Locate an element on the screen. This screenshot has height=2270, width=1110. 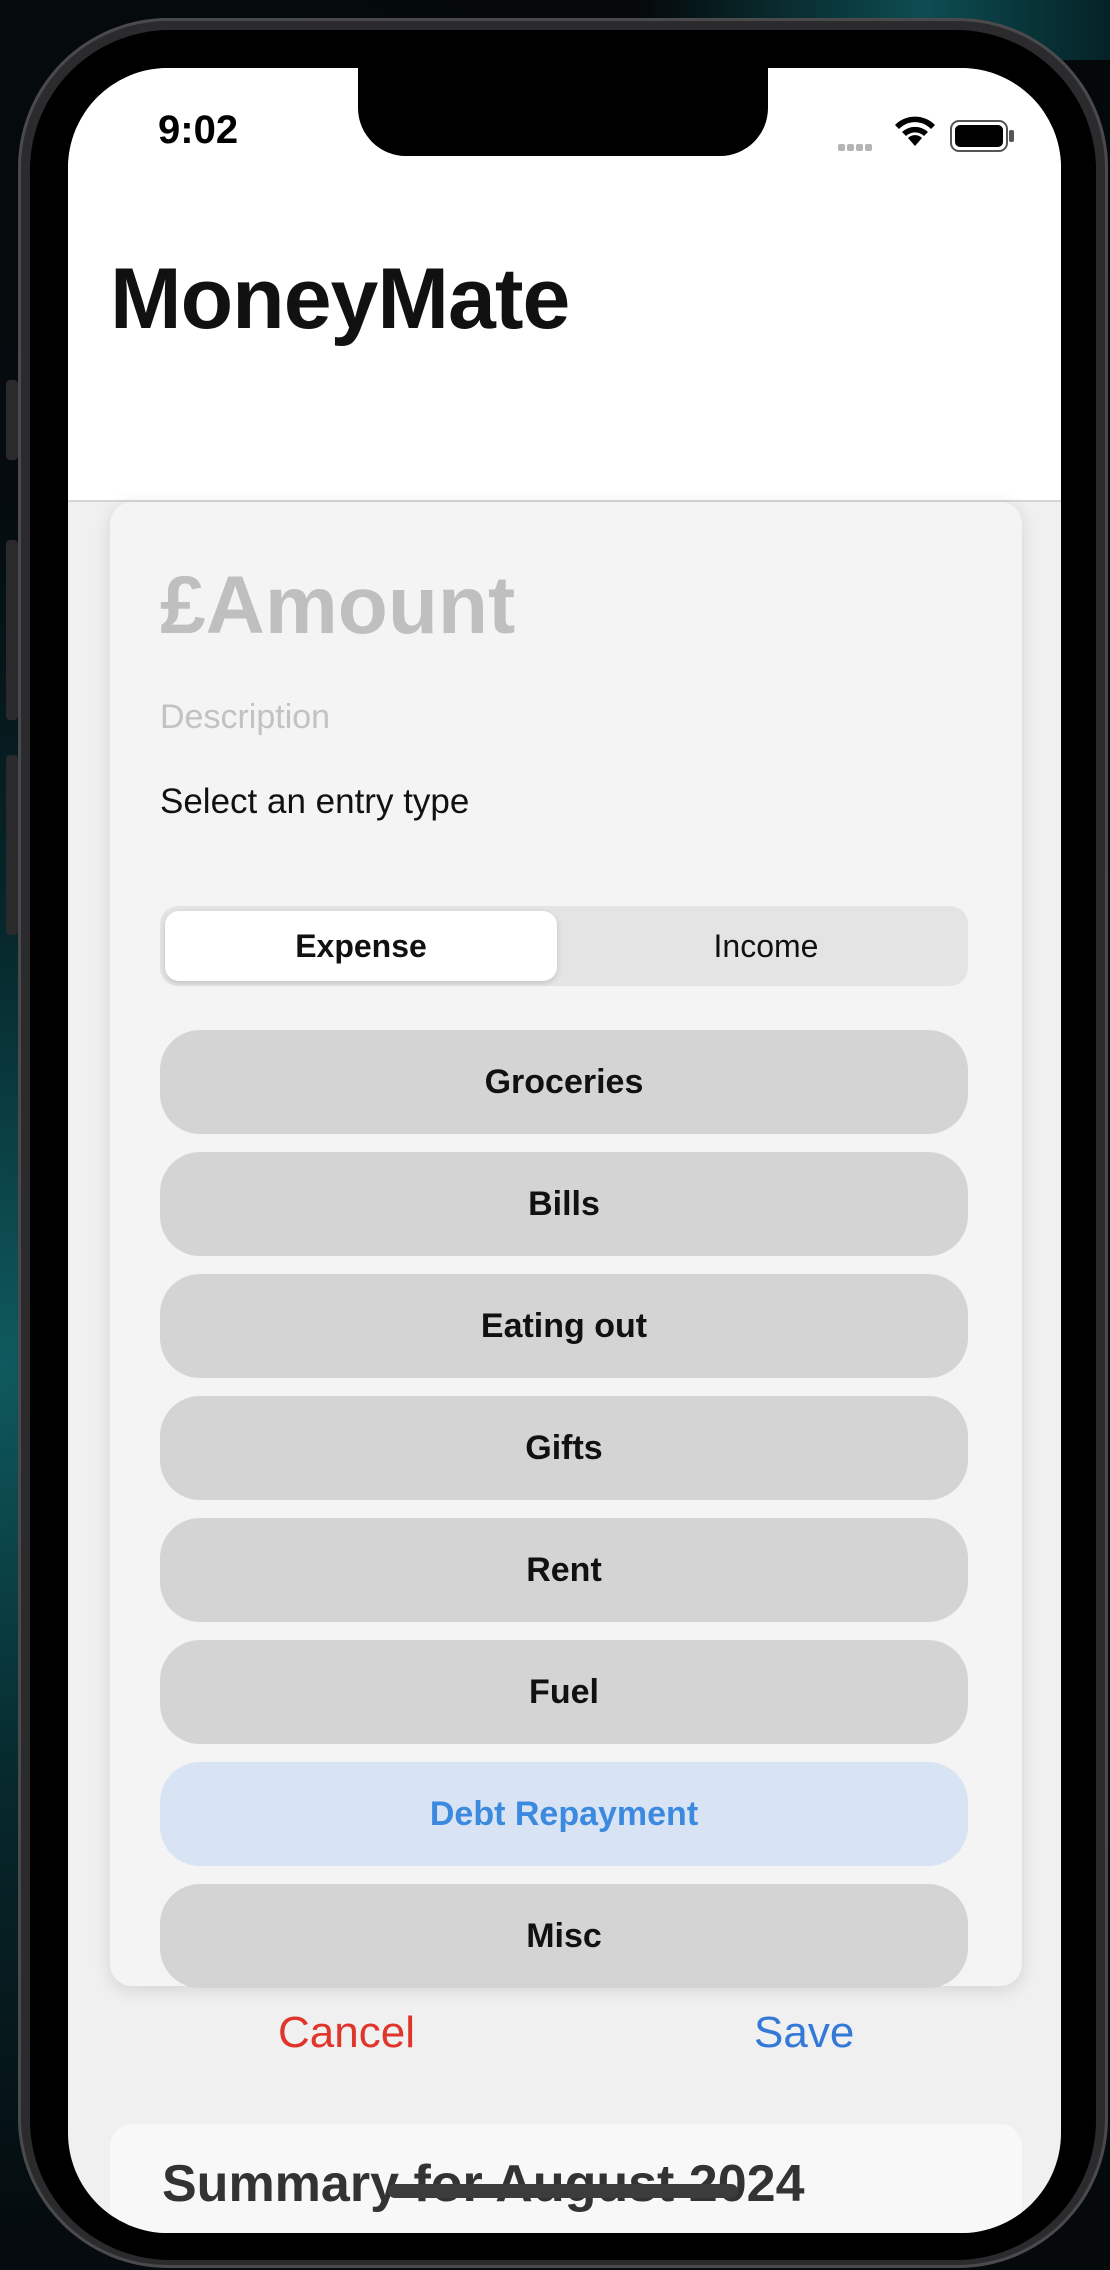
category-button-debt-repayment: Debt Repayment is located at coordinates (564, 1814).